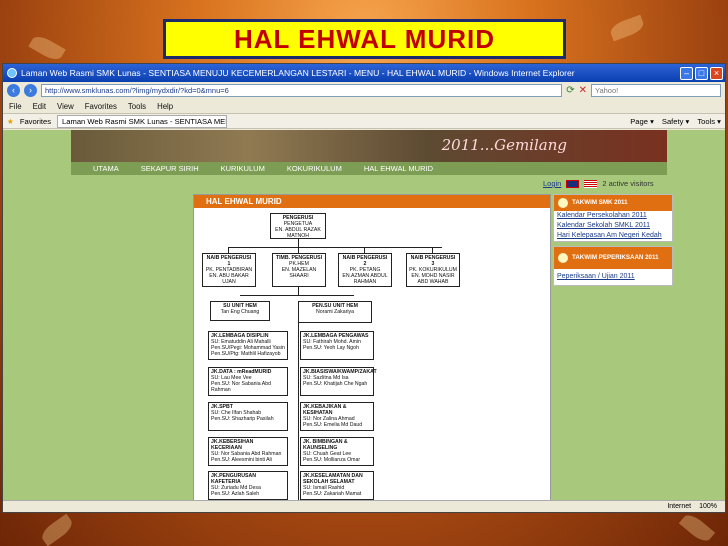  I want to click on nav-sekapur-sirih: SEKAPUR SIRIH, so click(170, 168).